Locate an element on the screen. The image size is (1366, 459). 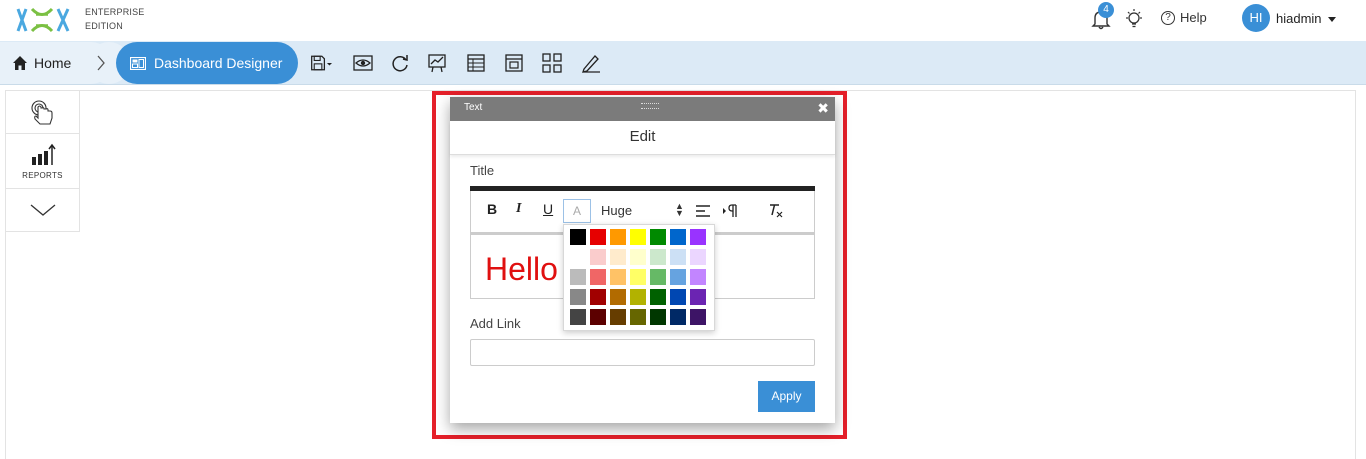
modal-header: Text ✖ is located at coordinates (642, 109).